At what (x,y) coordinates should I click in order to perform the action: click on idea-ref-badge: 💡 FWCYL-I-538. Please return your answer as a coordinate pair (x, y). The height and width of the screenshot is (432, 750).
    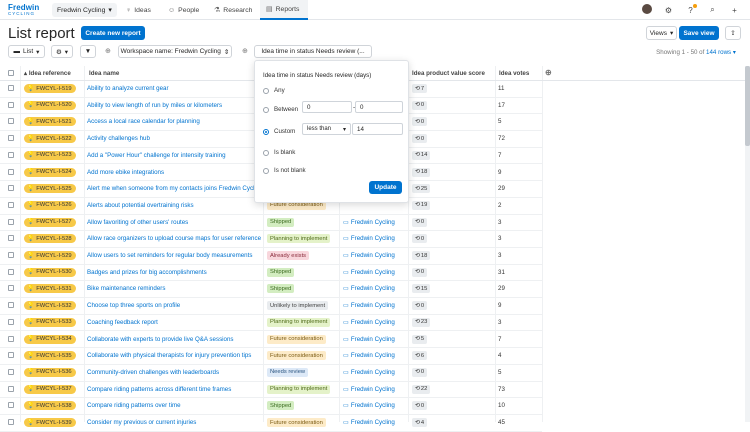
    Looking at the image, I should click on (50, 406).